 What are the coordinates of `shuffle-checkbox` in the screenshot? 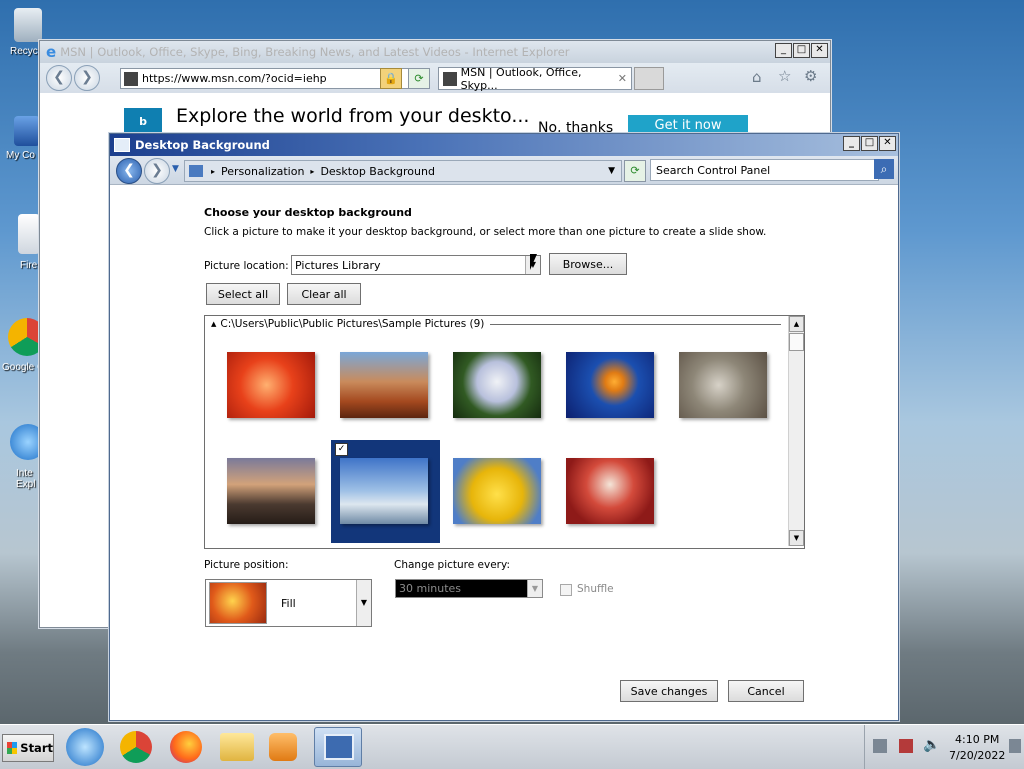 It's located at (566, 590).